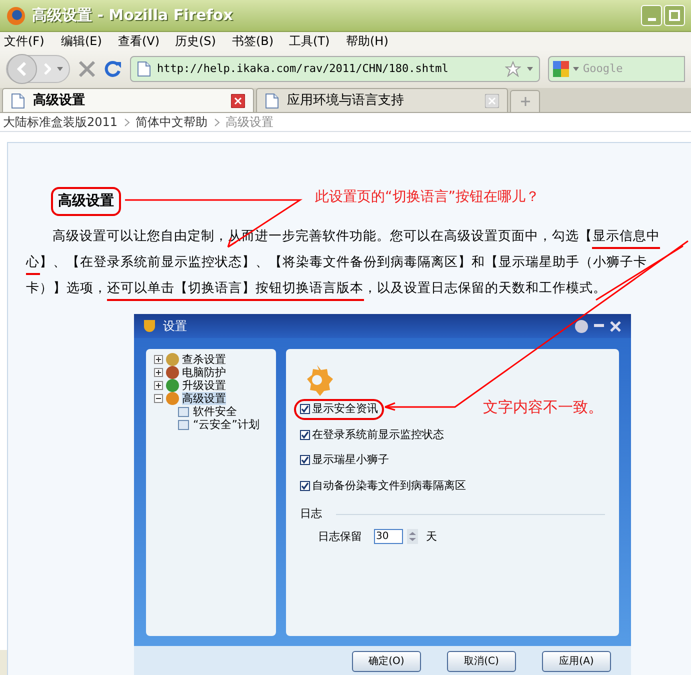  I want to click on search-field: Google, so click(616, 69).